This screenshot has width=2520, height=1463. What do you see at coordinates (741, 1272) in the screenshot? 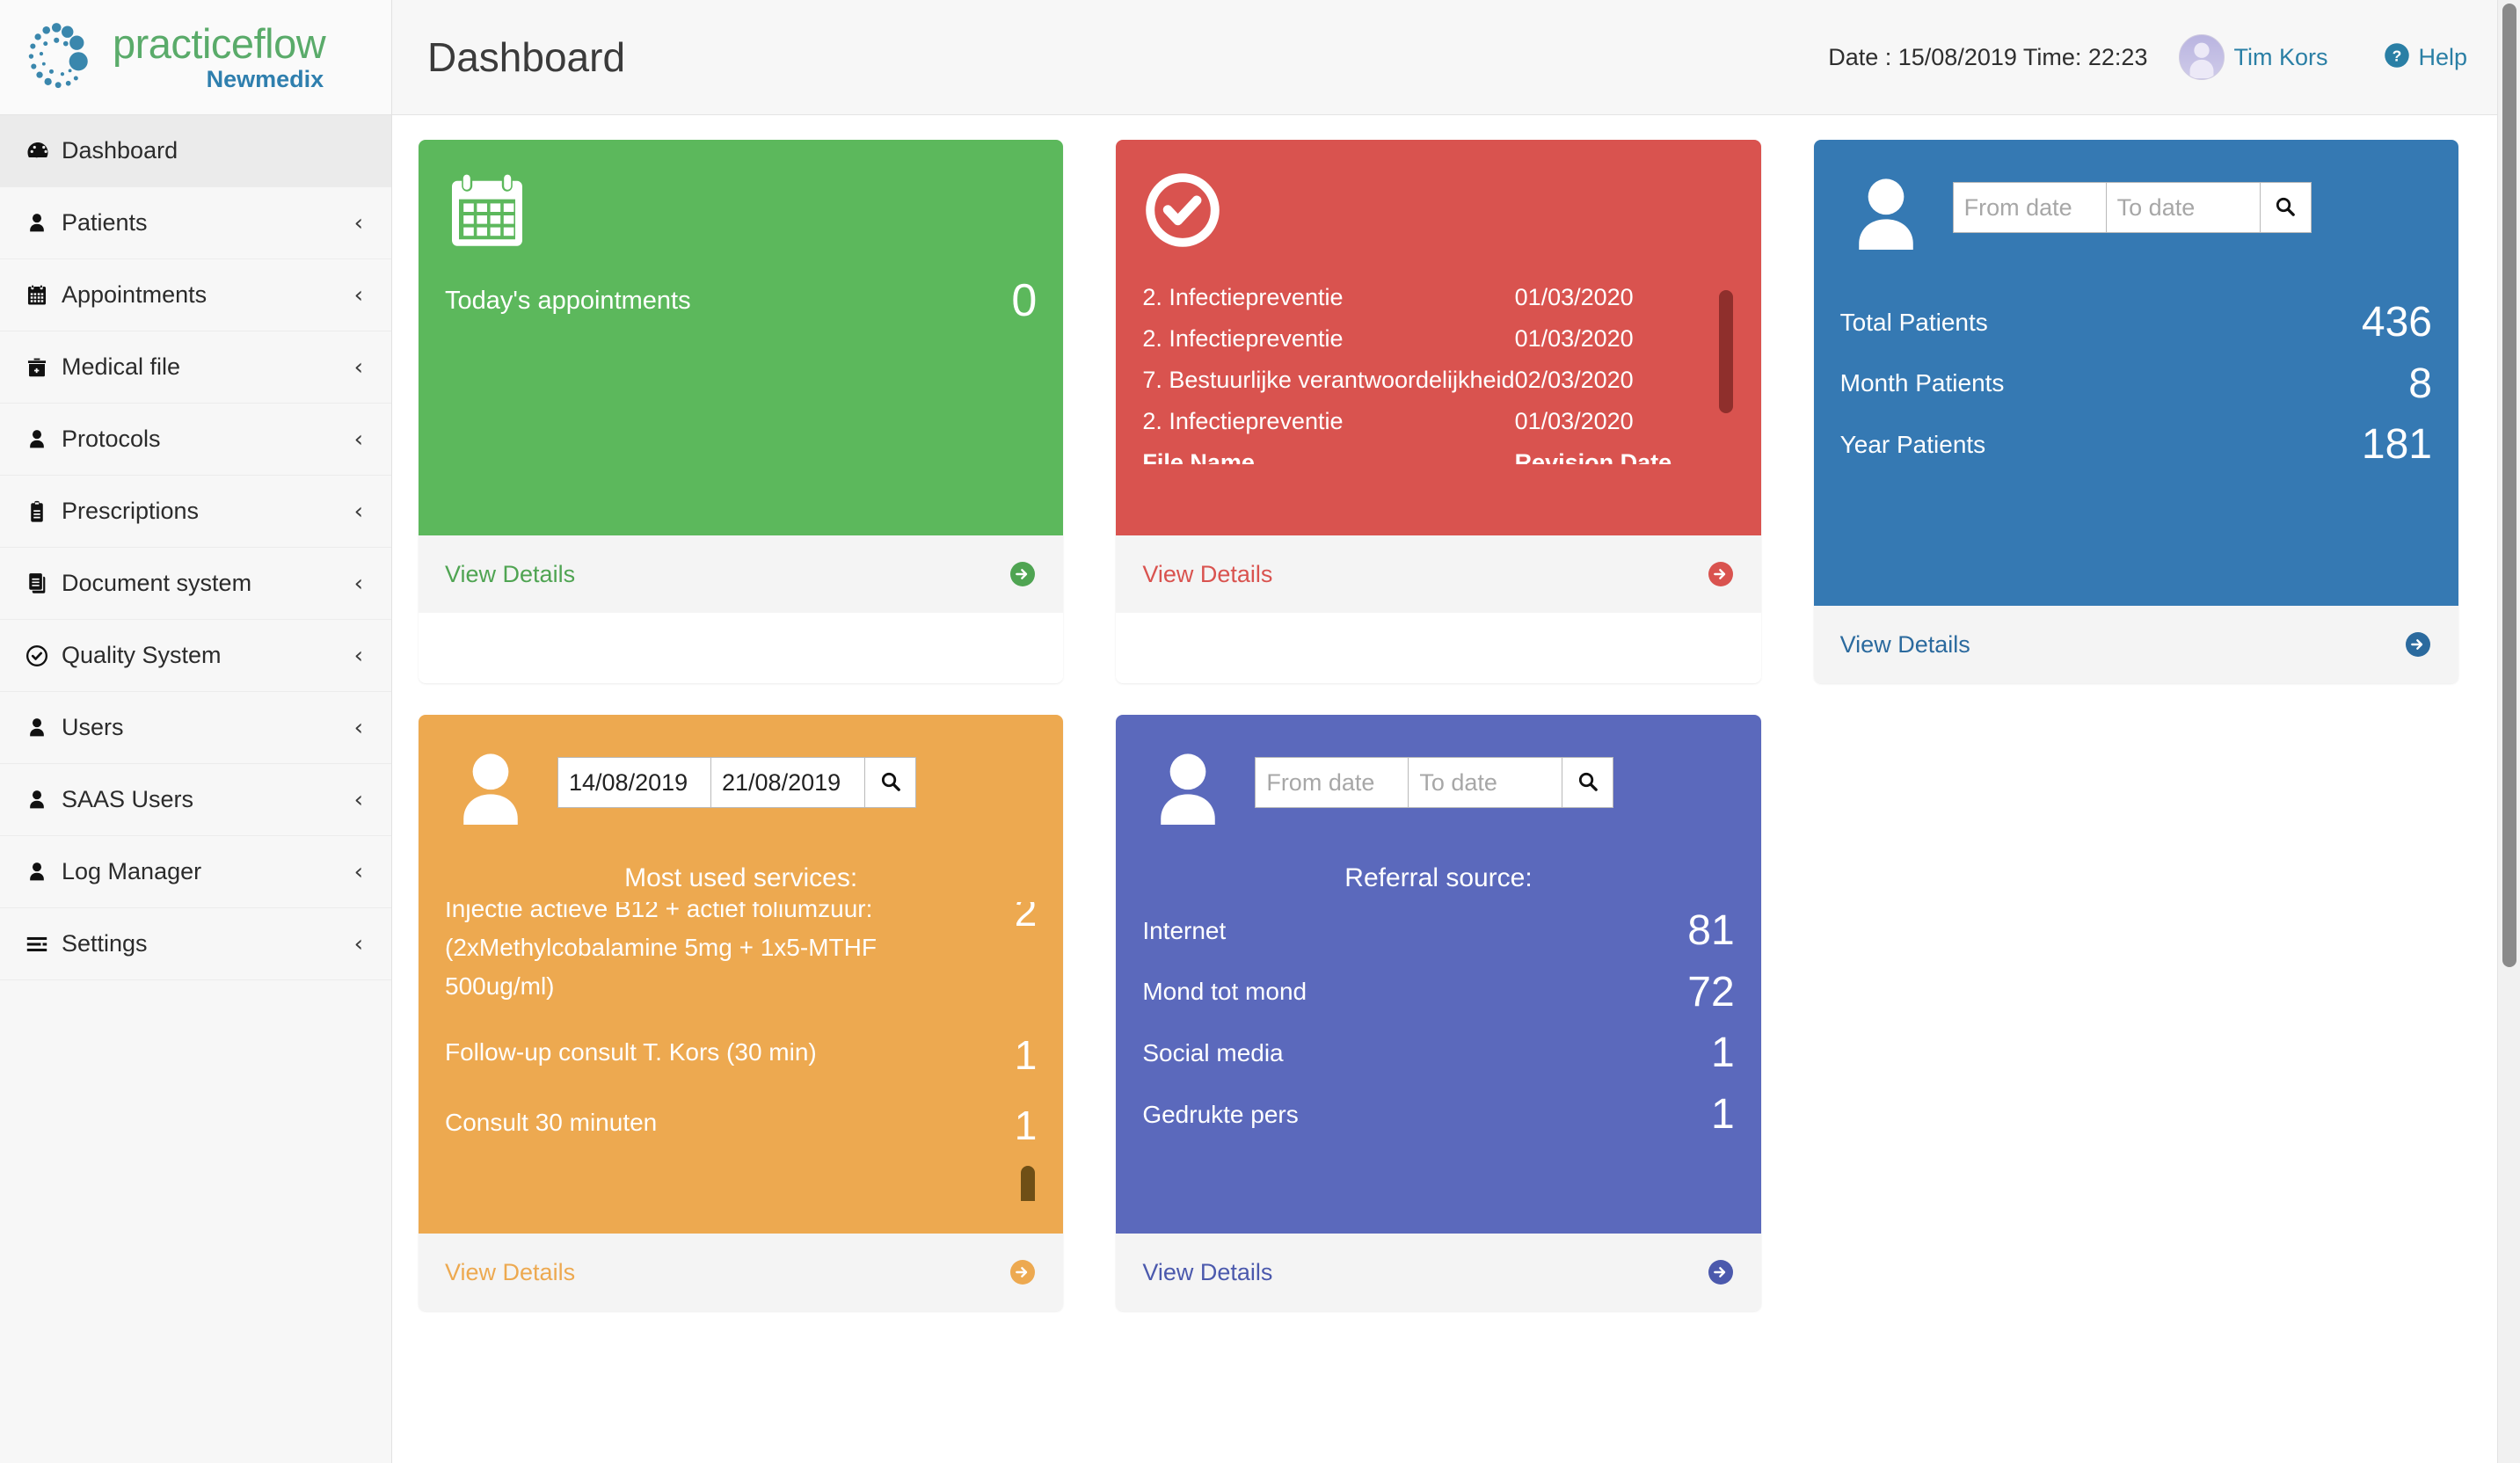
I see `services-view-details: View Details` at bounding box center [741, 1272].